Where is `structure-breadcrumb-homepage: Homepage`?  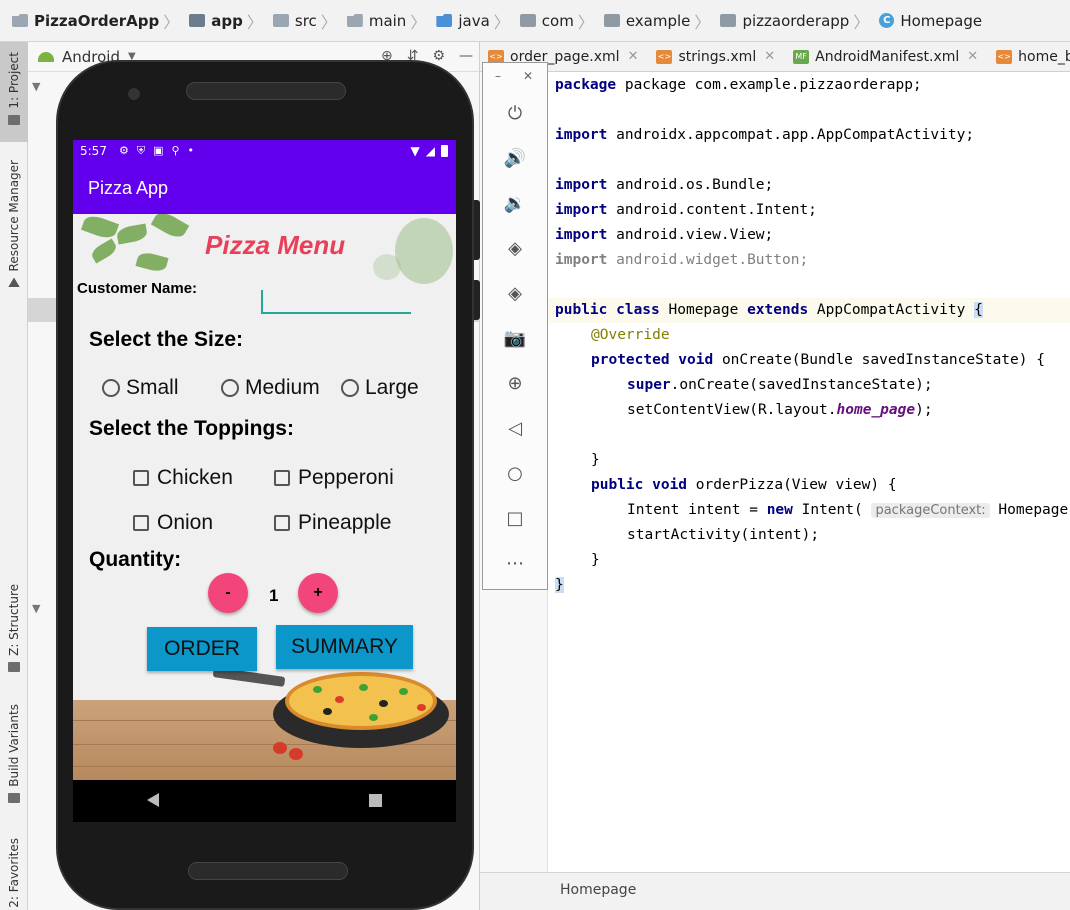
structure-breadcrumb-homepage: Homepage is located at coordinates (598, 890).